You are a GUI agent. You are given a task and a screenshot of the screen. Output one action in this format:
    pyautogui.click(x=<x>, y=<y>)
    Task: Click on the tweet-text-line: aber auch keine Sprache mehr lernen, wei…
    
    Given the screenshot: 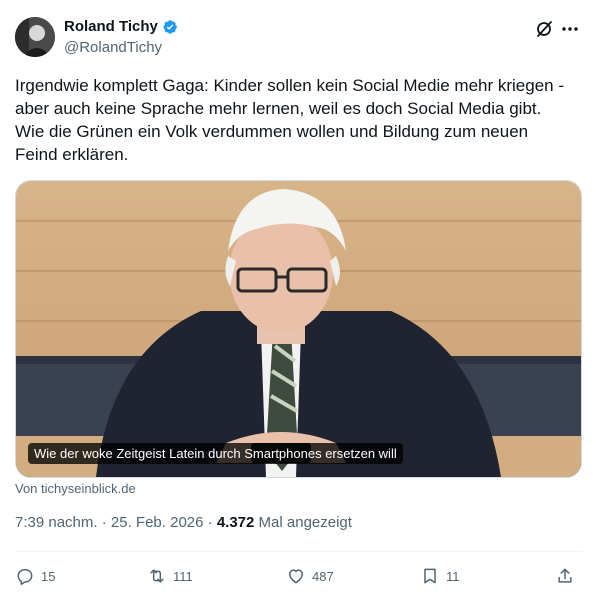 What is the action you would take?
    pyautogui.click(x=278, y=108)
    